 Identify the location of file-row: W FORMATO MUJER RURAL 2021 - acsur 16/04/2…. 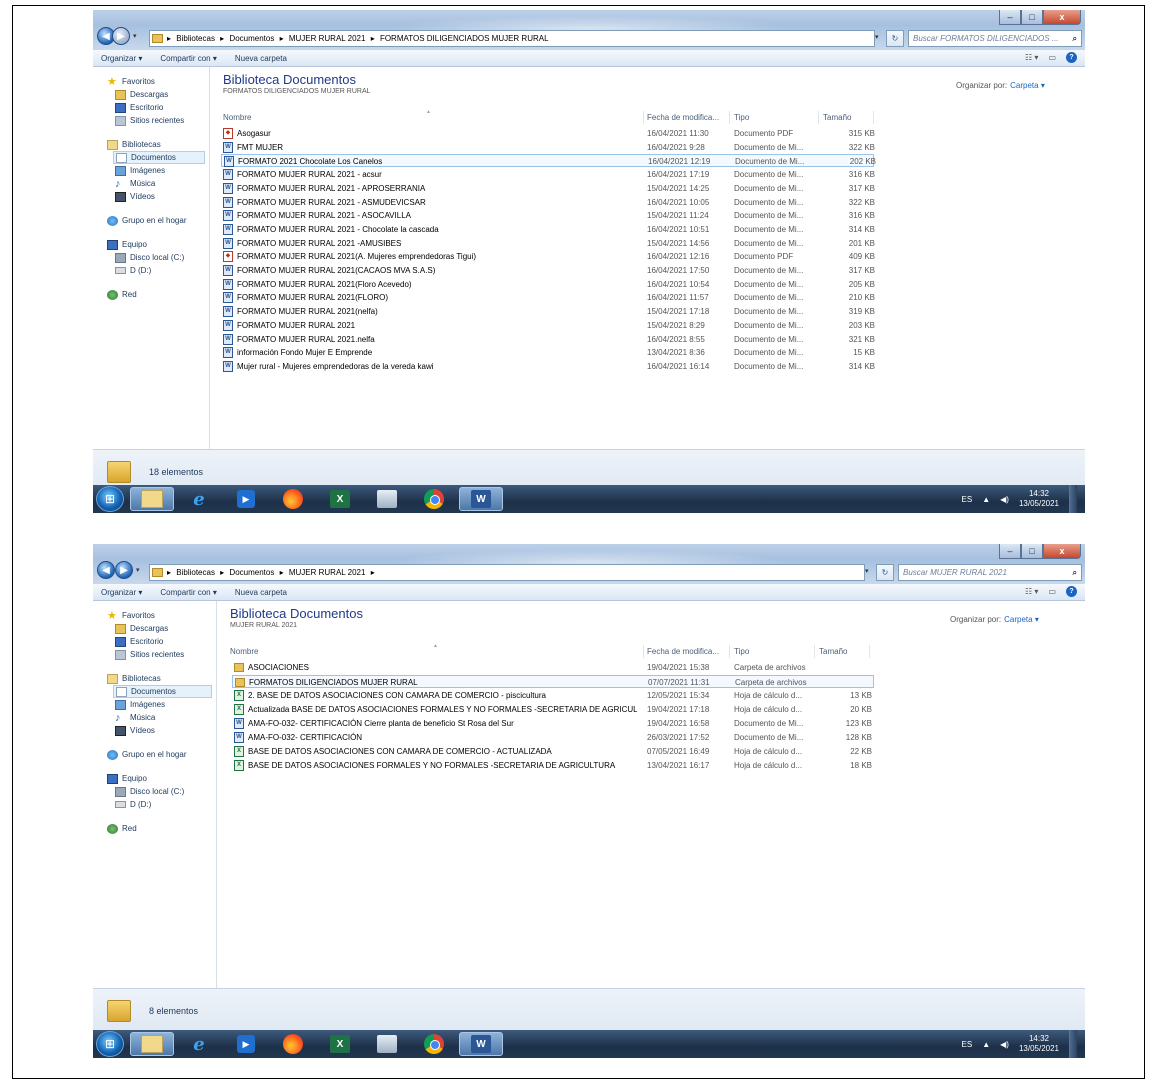
(548, 174).